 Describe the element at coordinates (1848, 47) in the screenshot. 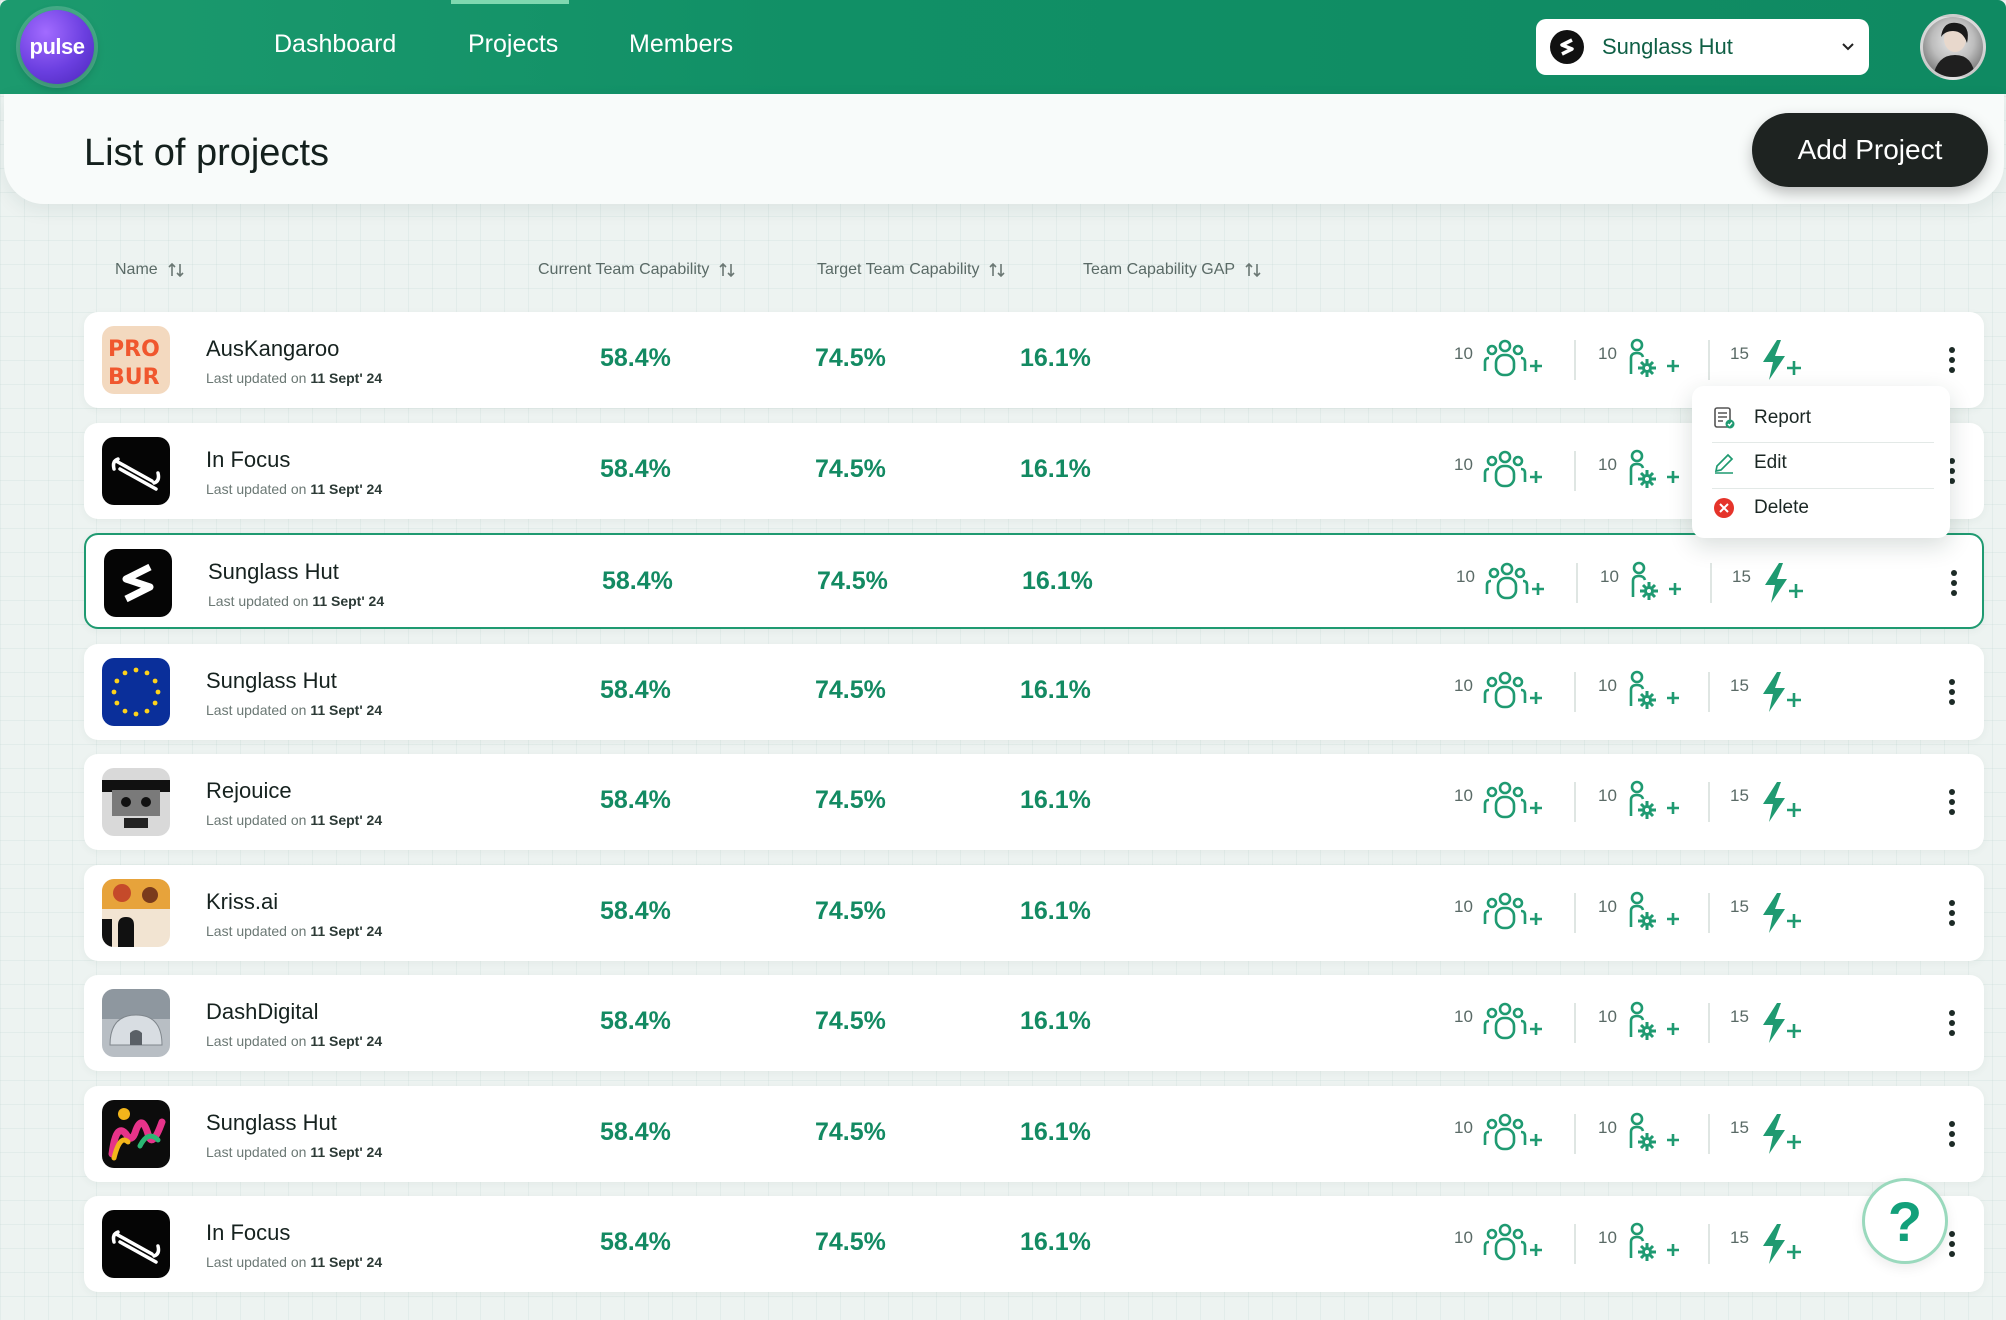

I see `chevron-down-icon` at that location.